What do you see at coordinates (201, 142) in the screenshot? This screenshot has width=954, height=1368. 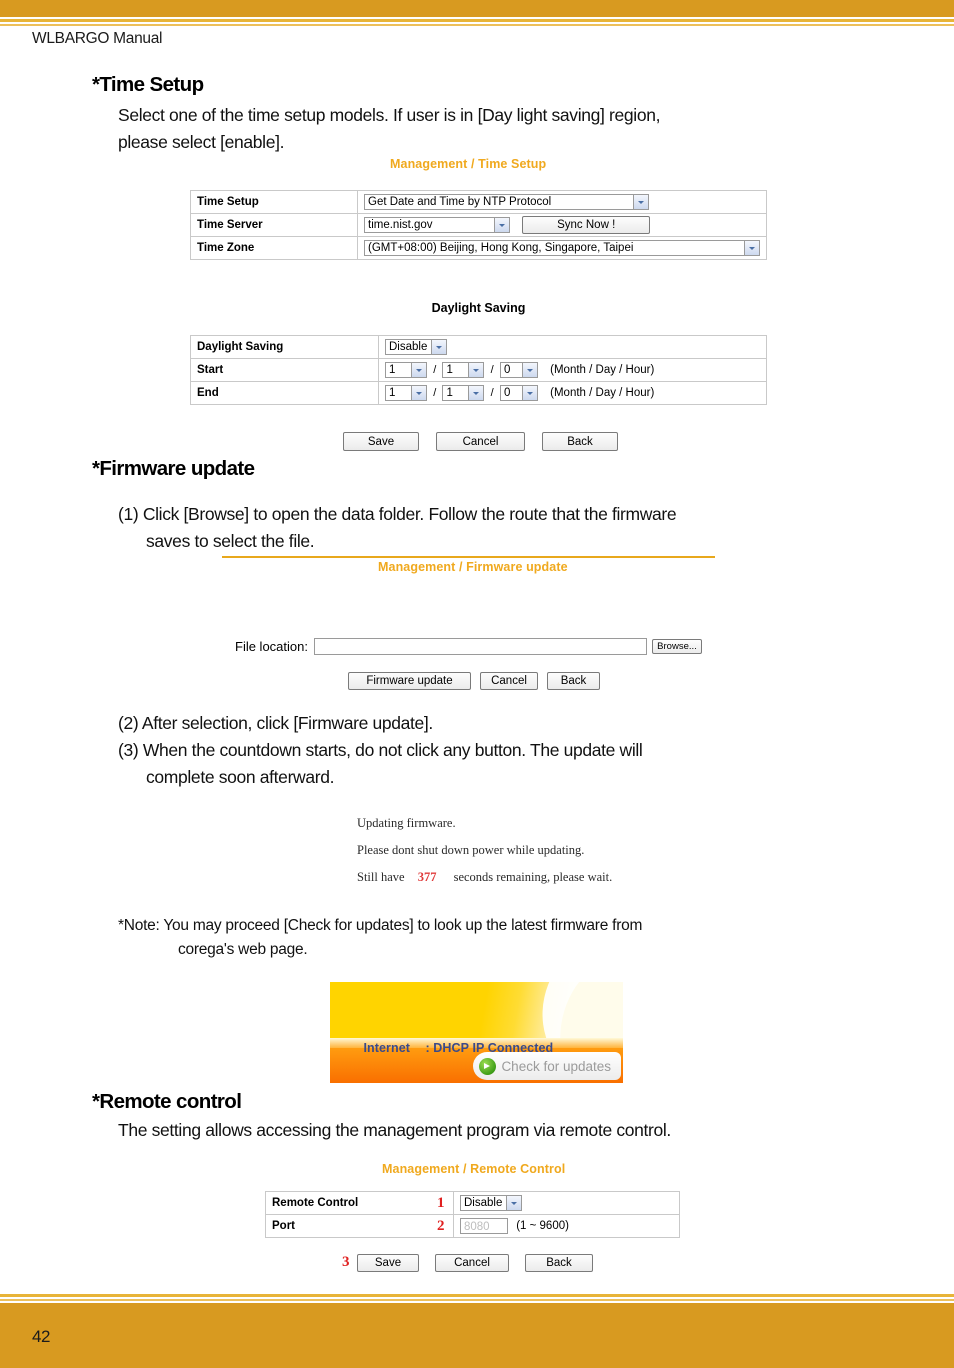 I see `time-setup-body-line-2: please select [enable].` at bounding box center [201, 142].